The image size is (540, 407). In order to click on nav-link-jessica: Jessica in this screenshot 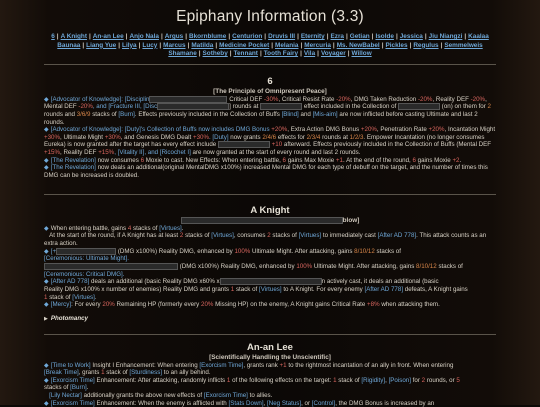, I will do `click(411, 36)`.